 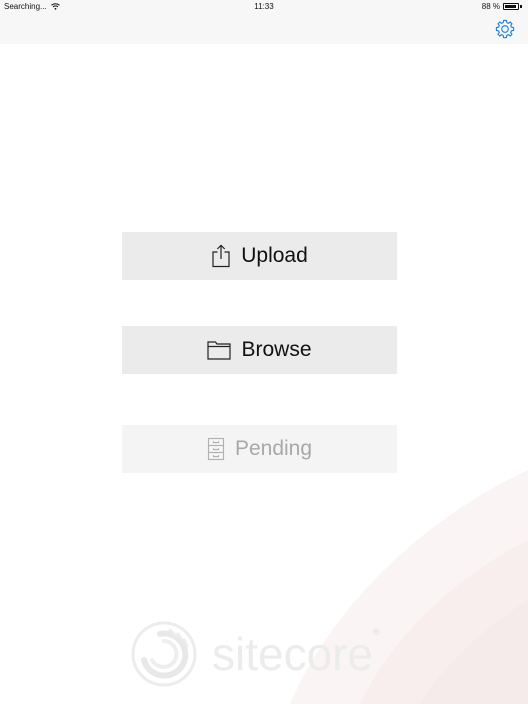 I want to click on folder-icon, so click(x=219, y=350).